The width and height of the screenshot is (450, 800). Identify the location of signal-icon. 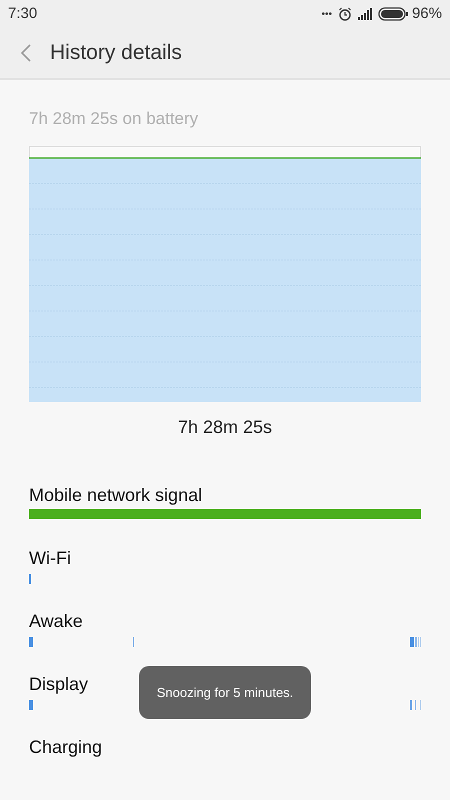
(365, 14).